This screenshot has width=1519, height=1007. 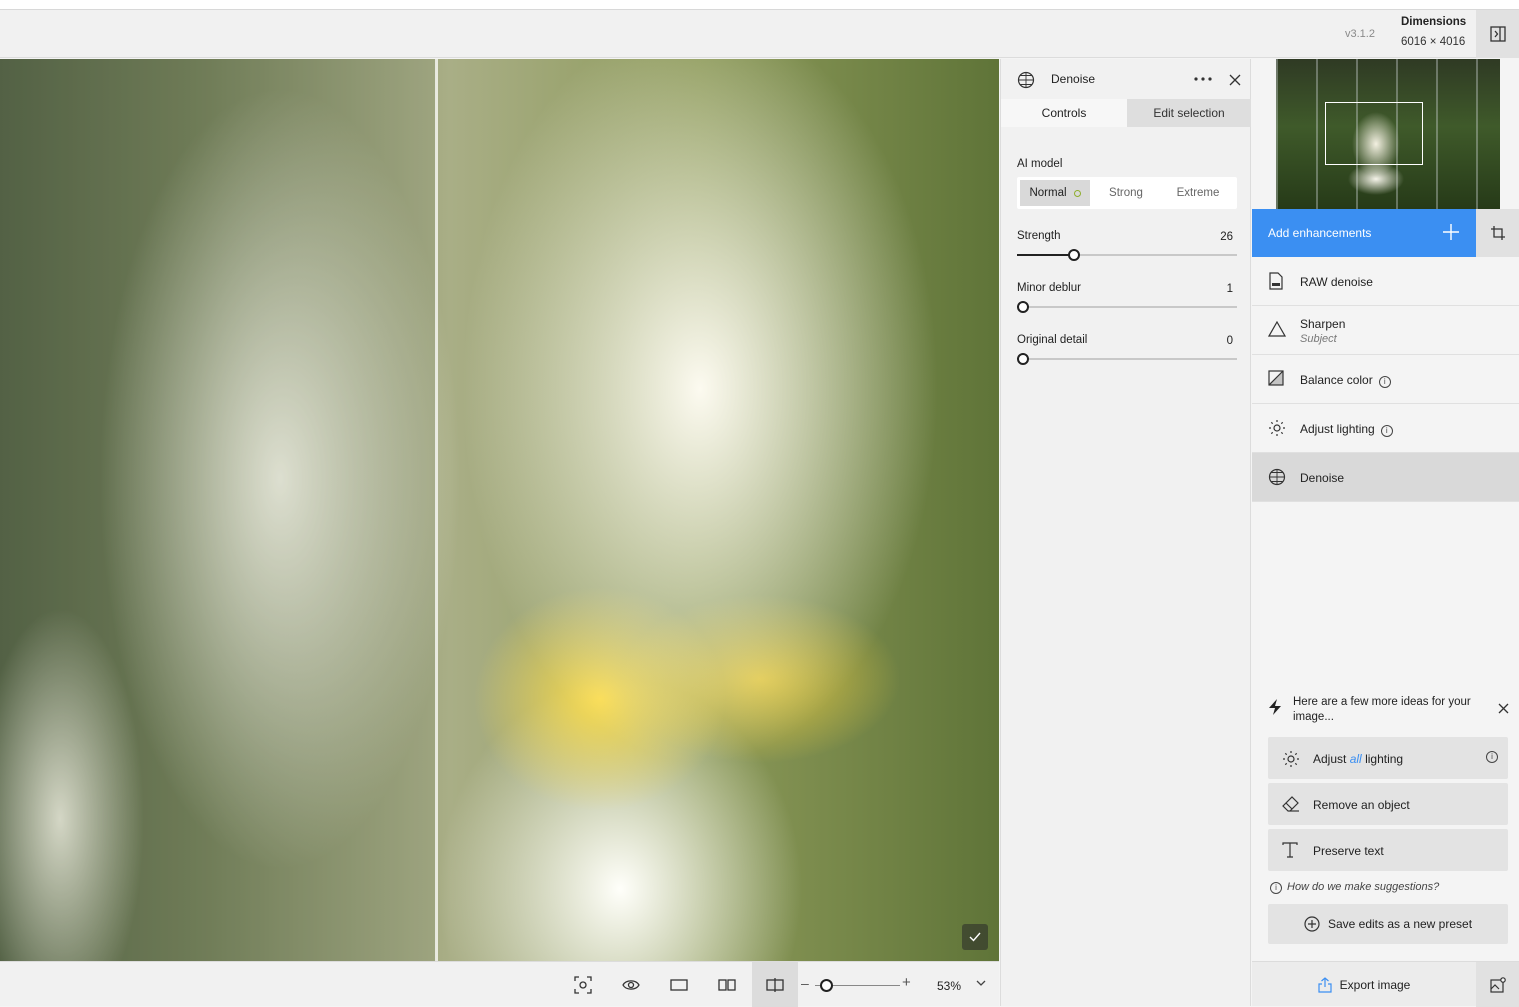 I want to click on zoom-dropdown-button, so click(x=981, y=985).